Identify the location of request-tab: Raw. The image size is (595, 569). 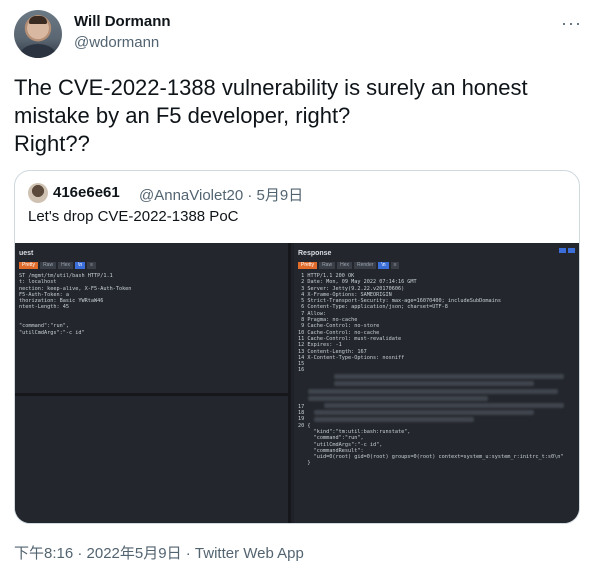
(48, 265).